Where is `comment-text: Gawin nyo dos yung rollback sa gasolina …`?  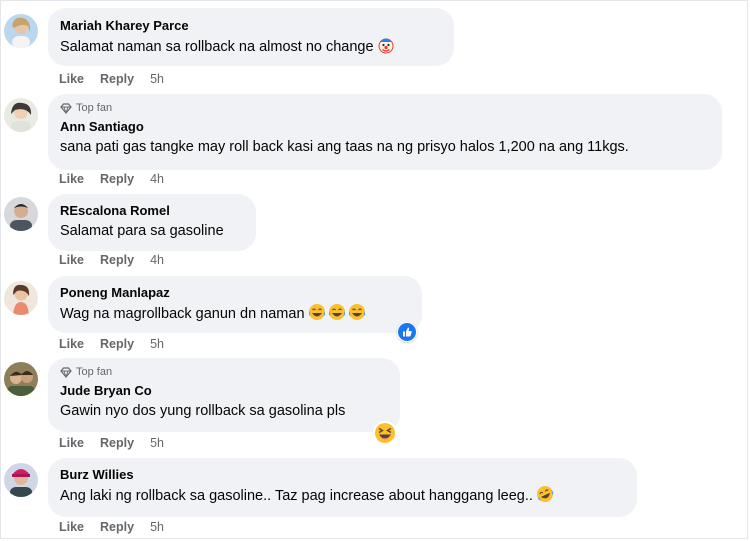 comment-text: Gawin nyo dos yung rollback sa gasolina … is located at coordinates (203, 411).